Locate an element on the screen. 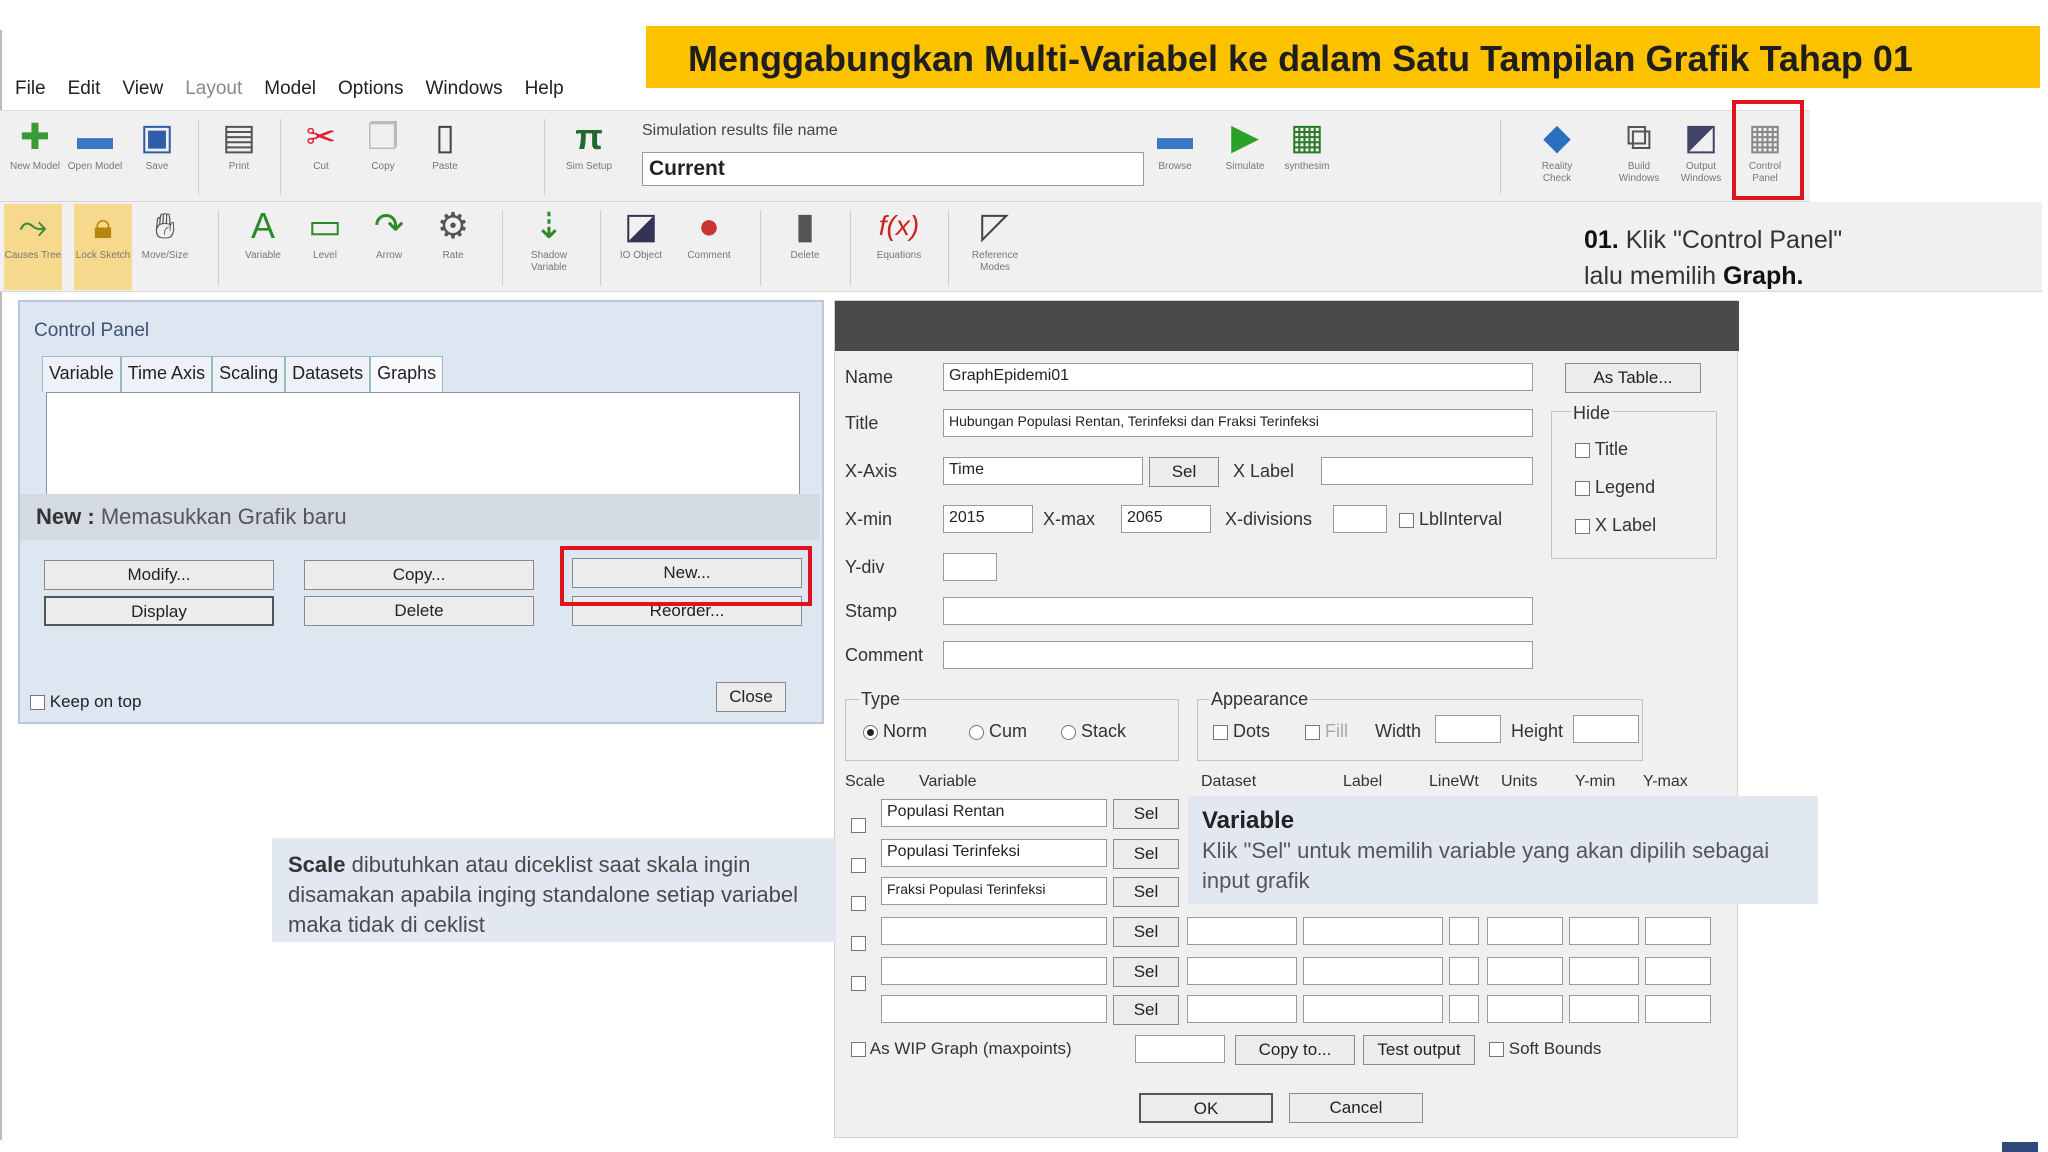  menu-help: Help is located at coordinates (544, 91).